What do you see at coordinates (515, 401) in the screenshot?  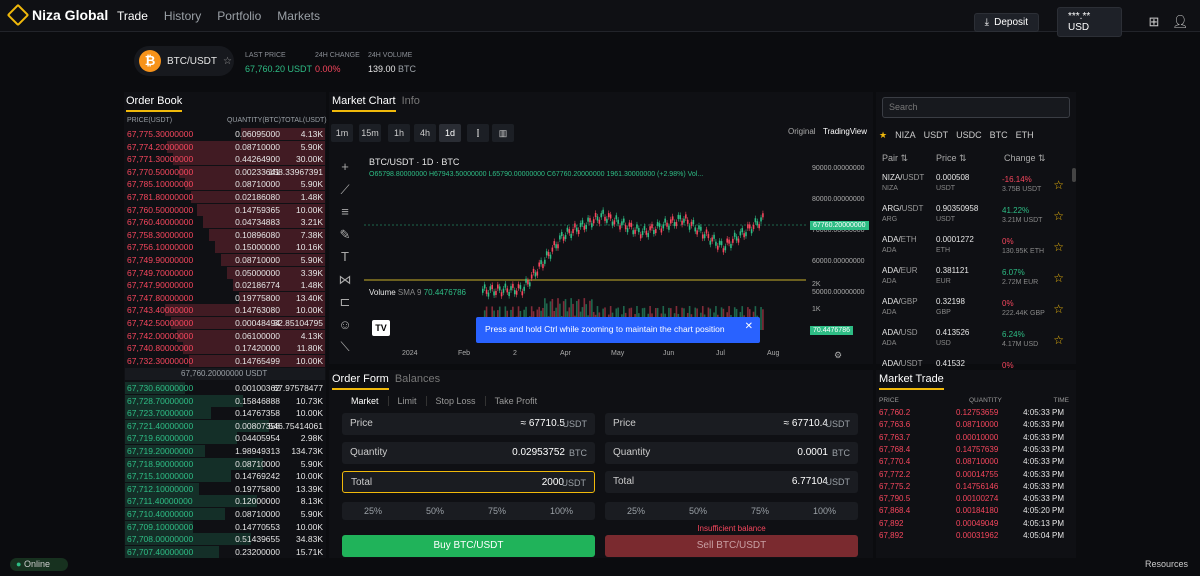 I see `order-type-take-profit: Take Profit` at bounding box center [515, 401].